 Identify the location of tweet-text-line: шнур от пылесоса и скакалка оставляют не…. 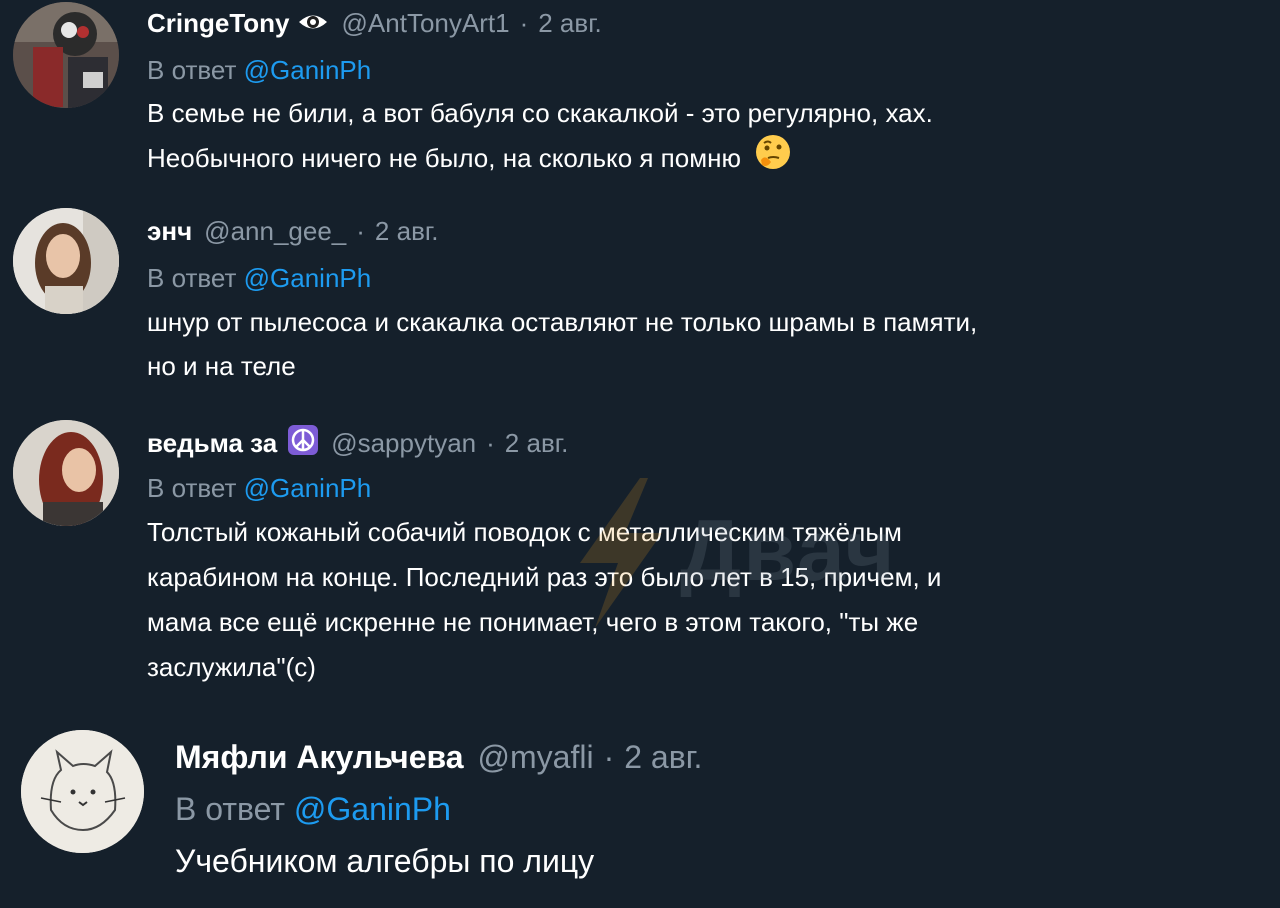
(562, 322).